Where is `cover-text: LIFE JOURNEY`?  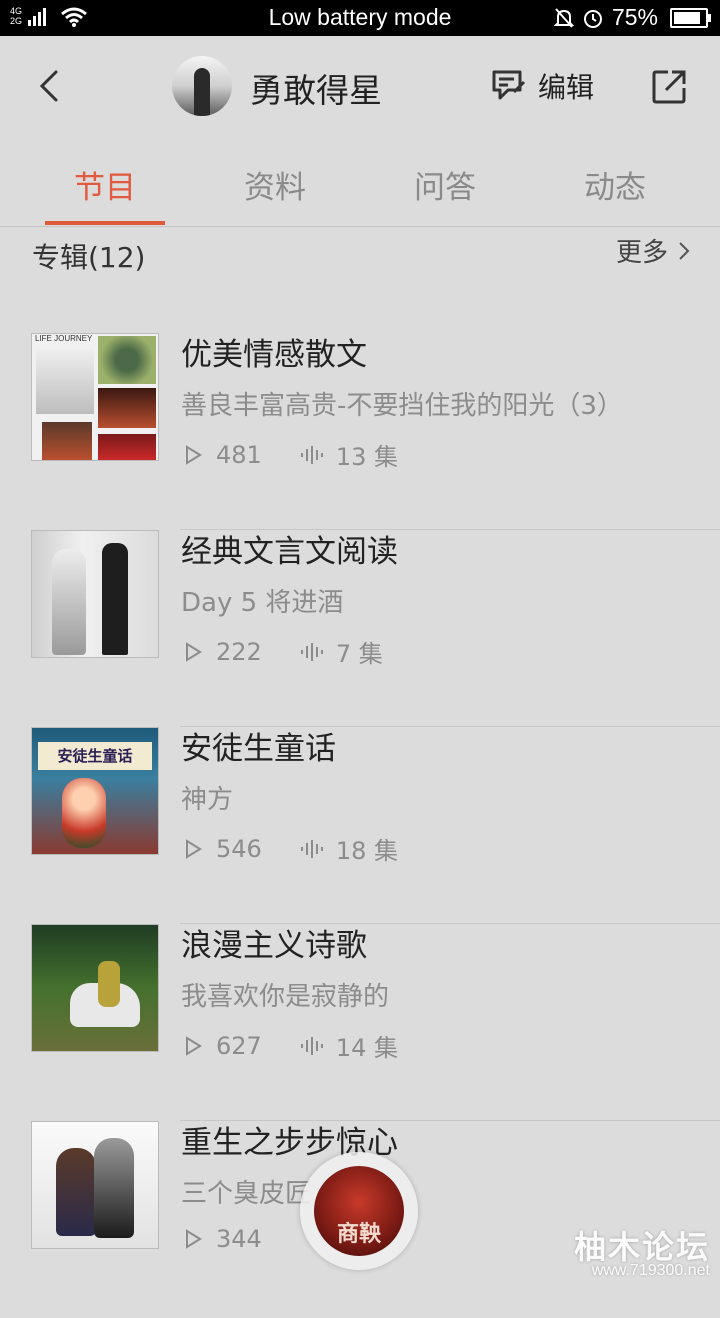 cover-text: LIFE JOURNEY is located at coordinates (64, 338).